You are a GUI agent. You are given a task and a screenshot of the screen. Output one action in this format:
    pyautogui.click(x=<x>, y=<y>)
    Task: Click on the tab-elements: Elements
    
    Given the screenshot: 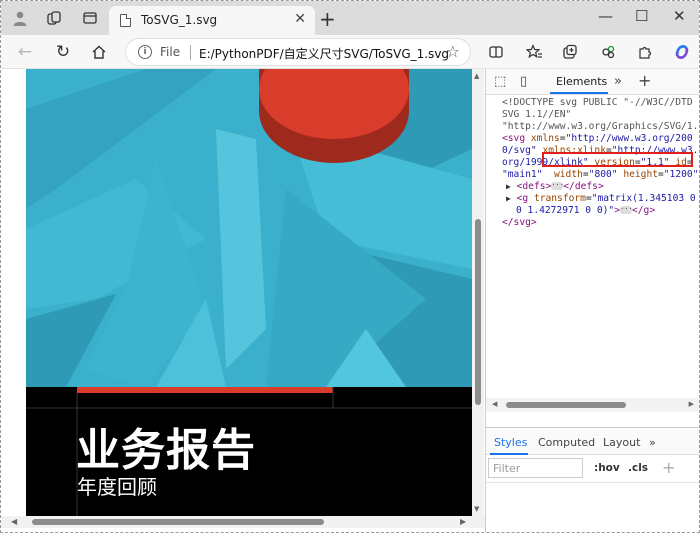 What is the action you would take?
    pyautogui.click(x=581, y=81)
    